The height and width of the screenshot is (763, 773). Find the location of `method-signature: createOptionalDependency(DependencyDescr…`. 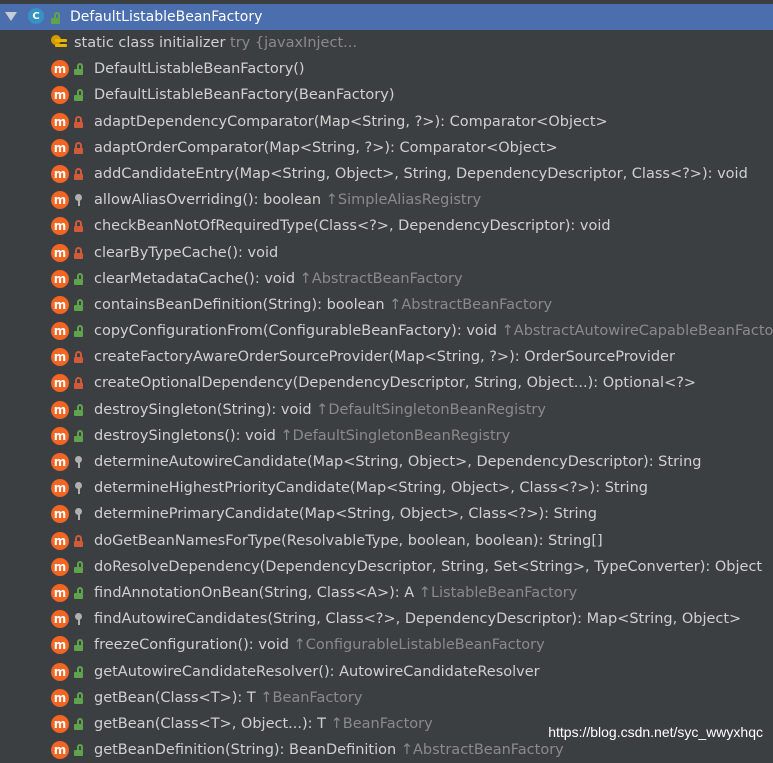

method-signature: createOptionalDependency(DependencyDescr… is located at coordinates (395, 383).